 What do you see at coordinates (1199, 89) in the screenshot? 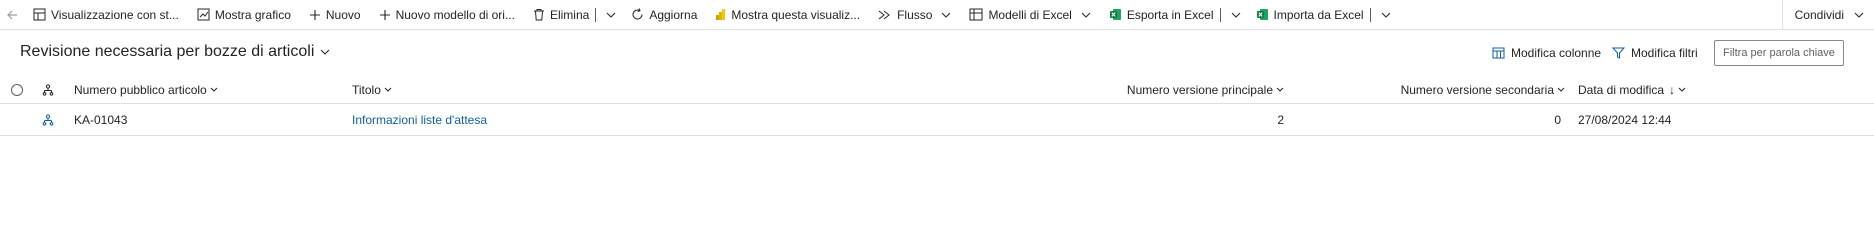
I see `column-header-label: Numero versione principale` at bounding box center [1199, 89].